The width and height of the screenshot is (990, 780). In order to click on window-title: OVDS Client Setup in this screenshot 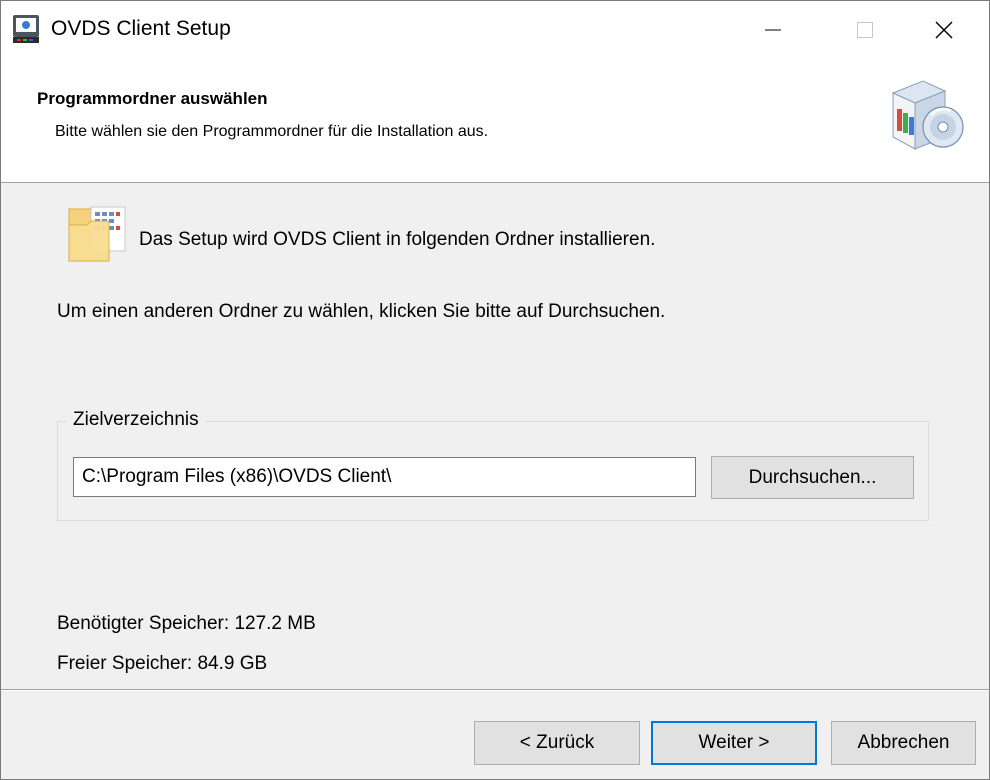, I will do `click(141, 28)`.